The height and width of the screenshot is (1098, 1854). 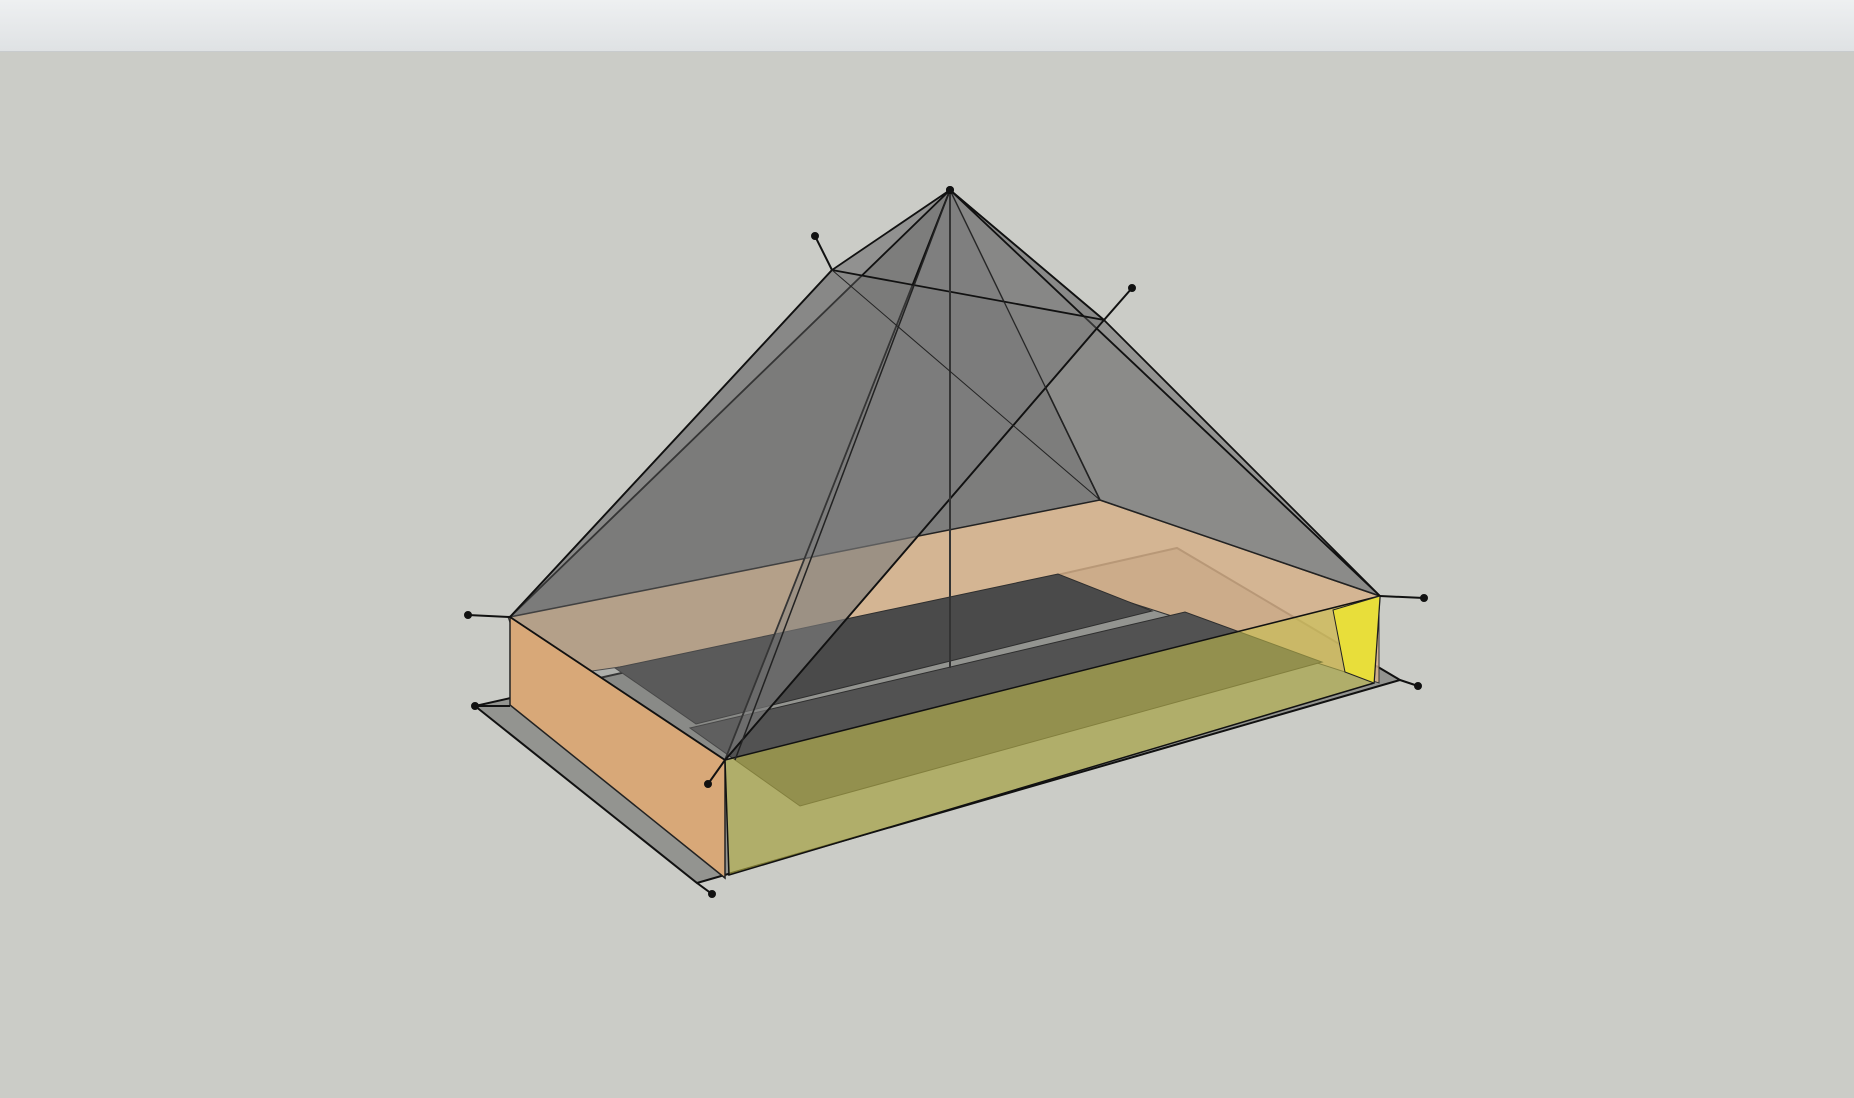 What do you see at coordinates (927, 26) in the screenshot?
I see `toolbar` at bounding box center [927, 26].